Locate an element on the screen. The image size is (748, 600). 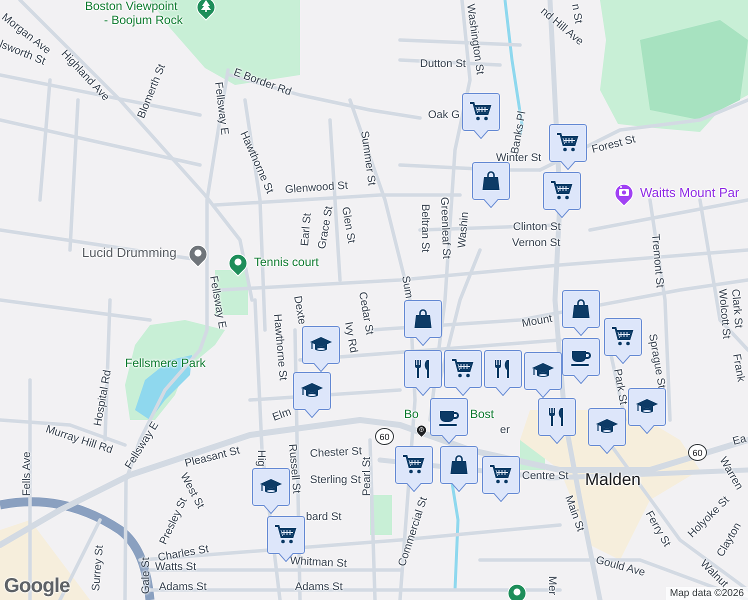
camera-icon is located at coordinates (624, 191).